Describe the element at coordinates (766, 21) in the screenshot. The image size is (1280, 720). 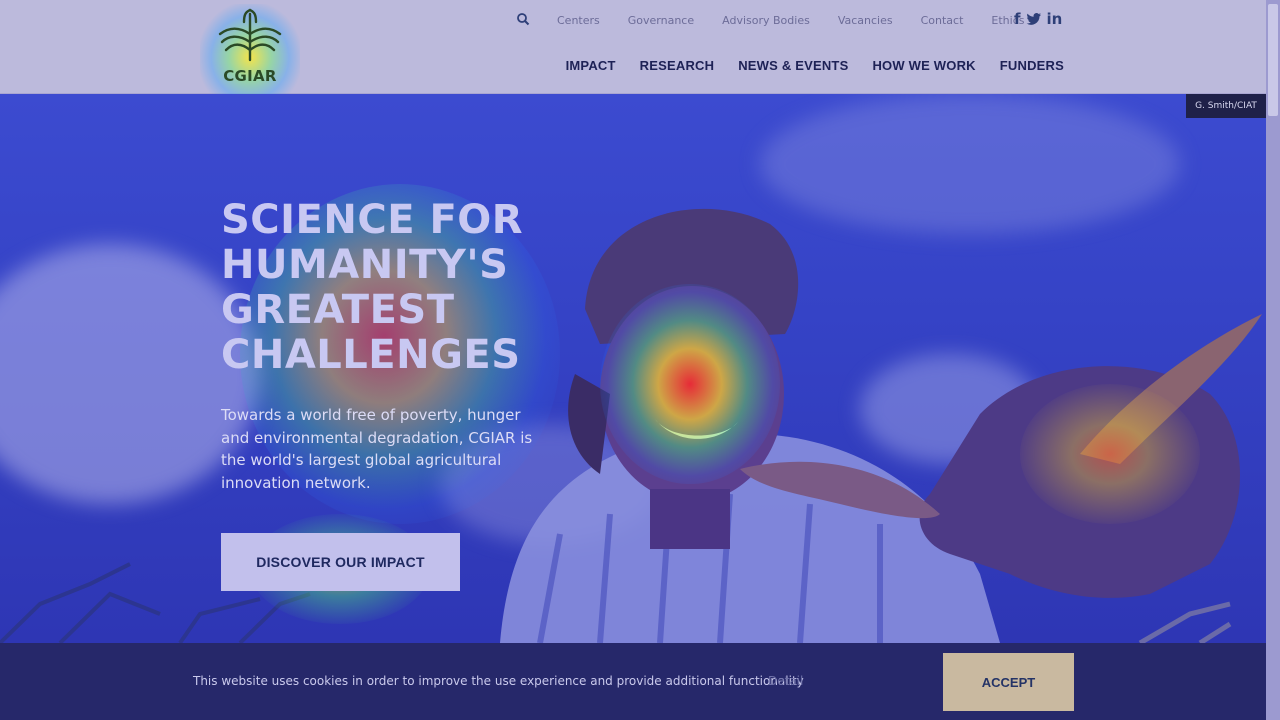
I see `util-link-advisory-bodies: Advisory Bodies` at that location.